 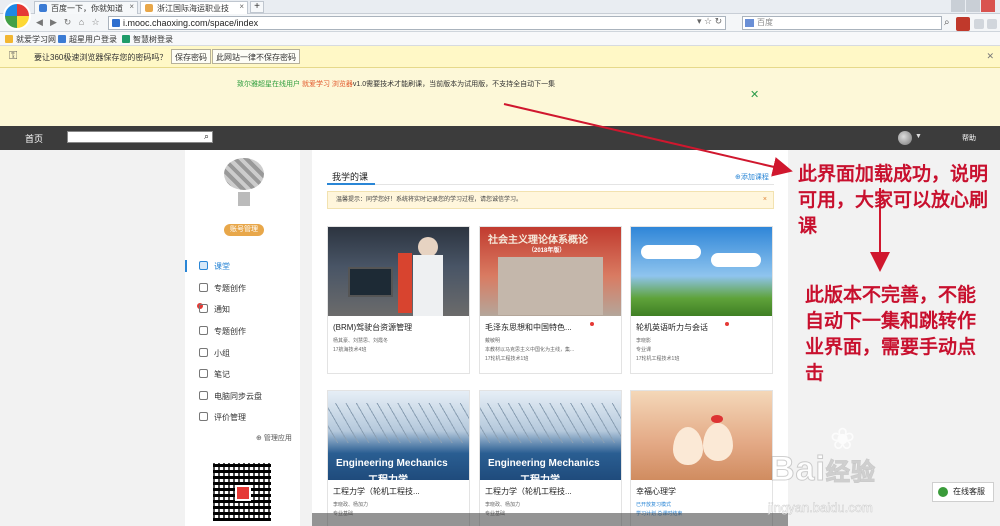 I want to click on baidu-favicon-icon, so click(x=43, y=8).